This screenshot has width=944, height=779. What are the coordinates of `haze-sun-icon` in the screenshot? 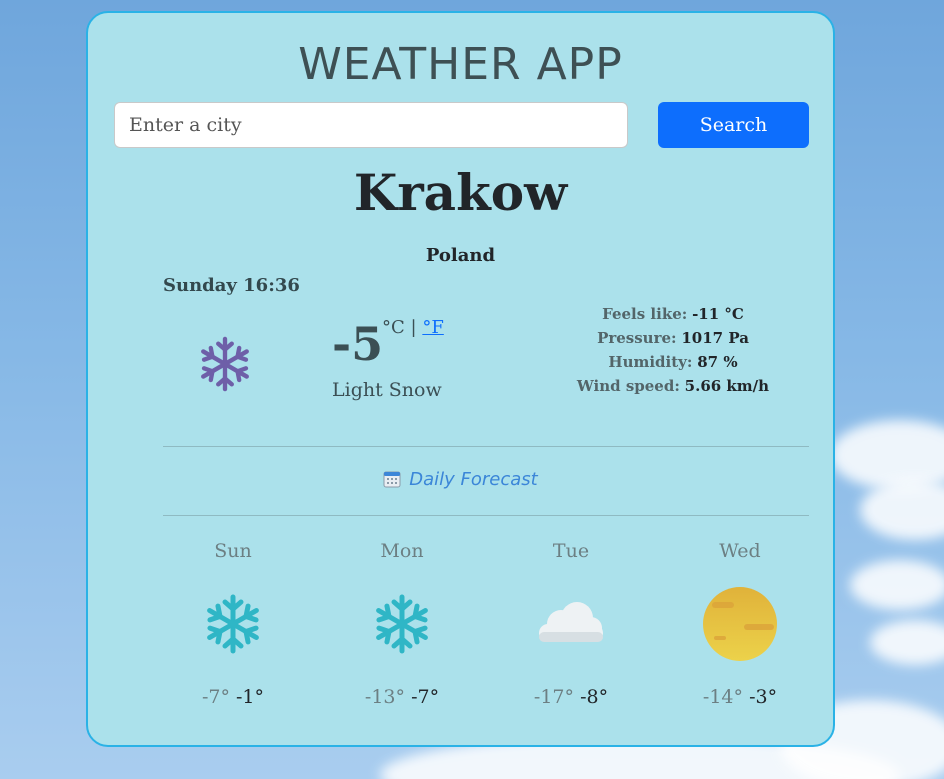 It's located at (740, 624).